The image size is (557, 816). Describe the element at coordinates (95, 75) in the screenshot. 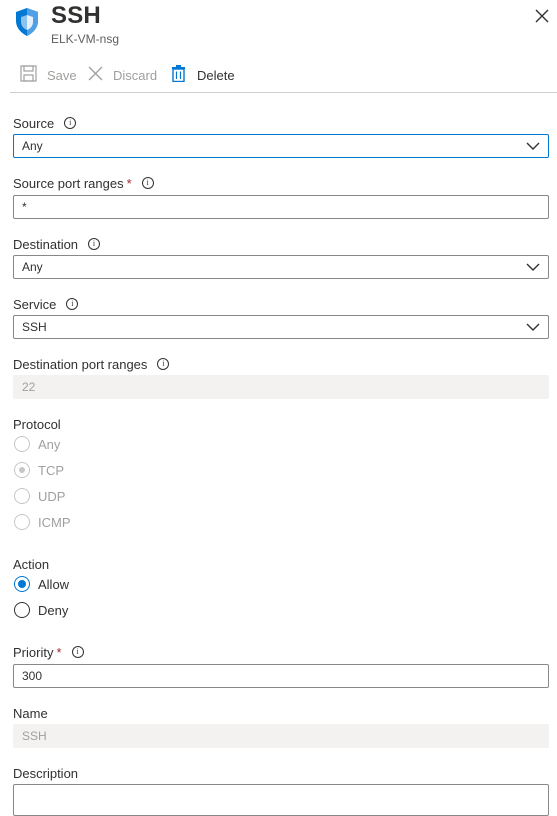

I see `discard-icon` at that location.